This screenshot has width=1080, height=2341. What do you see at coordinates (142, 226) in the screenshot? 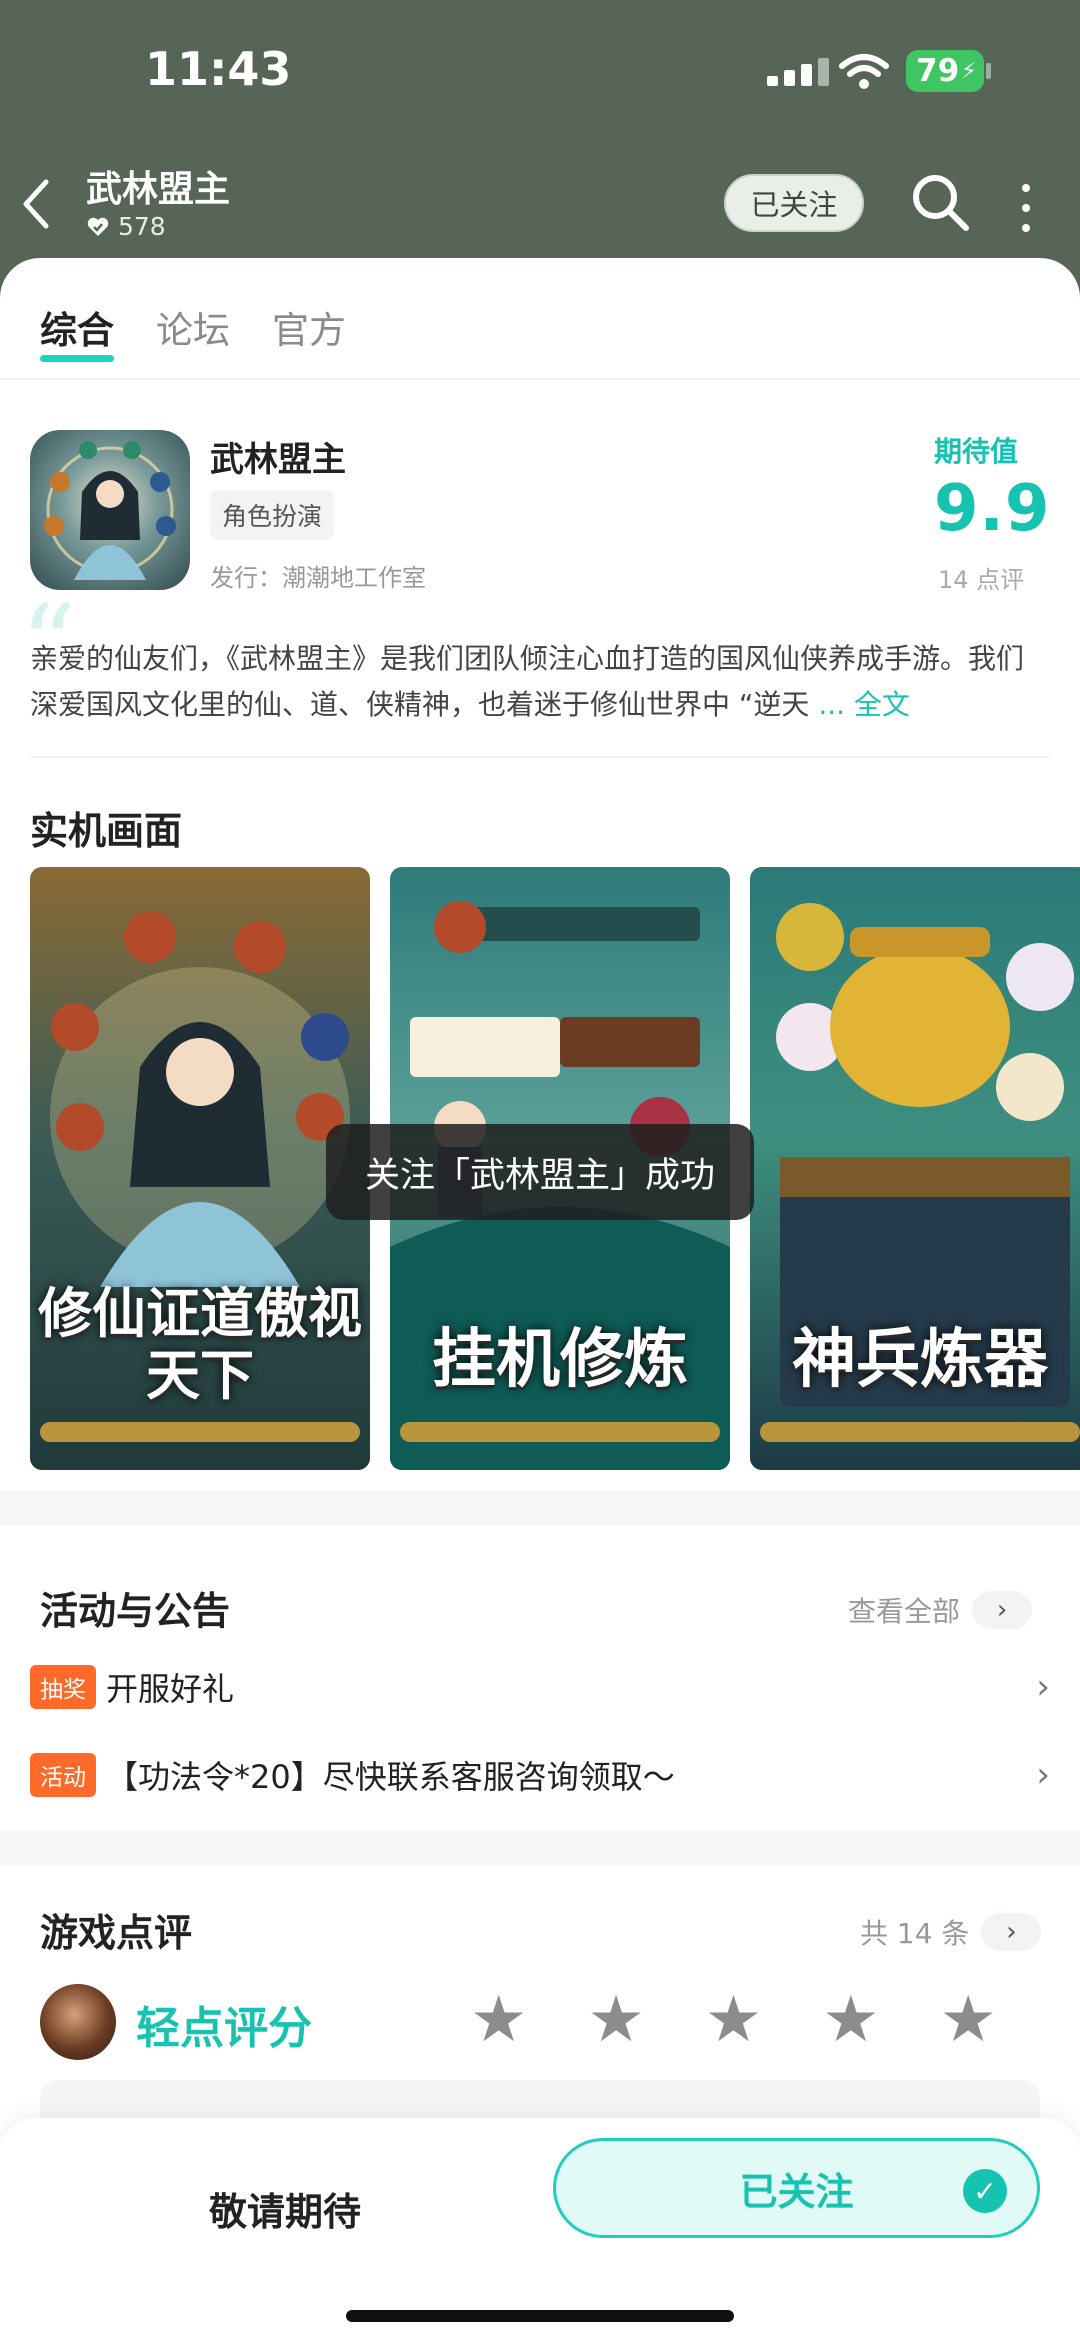
I see `follower-count-value: 578` at bounding box center [142, 226].